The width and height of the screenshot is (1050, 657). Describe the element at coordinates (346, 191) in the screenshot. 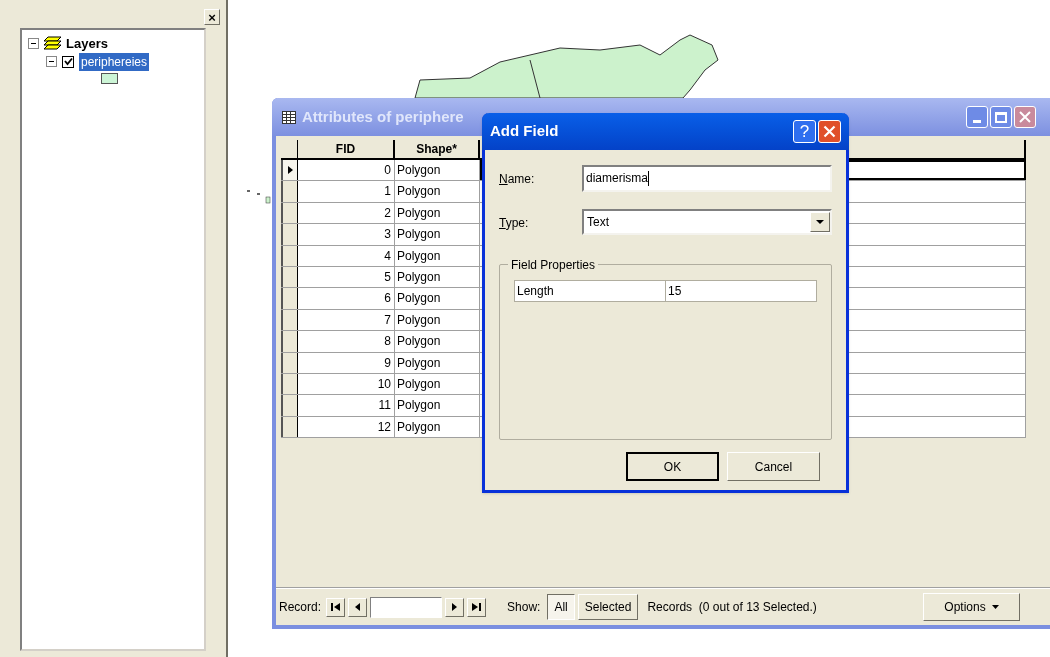

I see `table-cell: 1` at that location.